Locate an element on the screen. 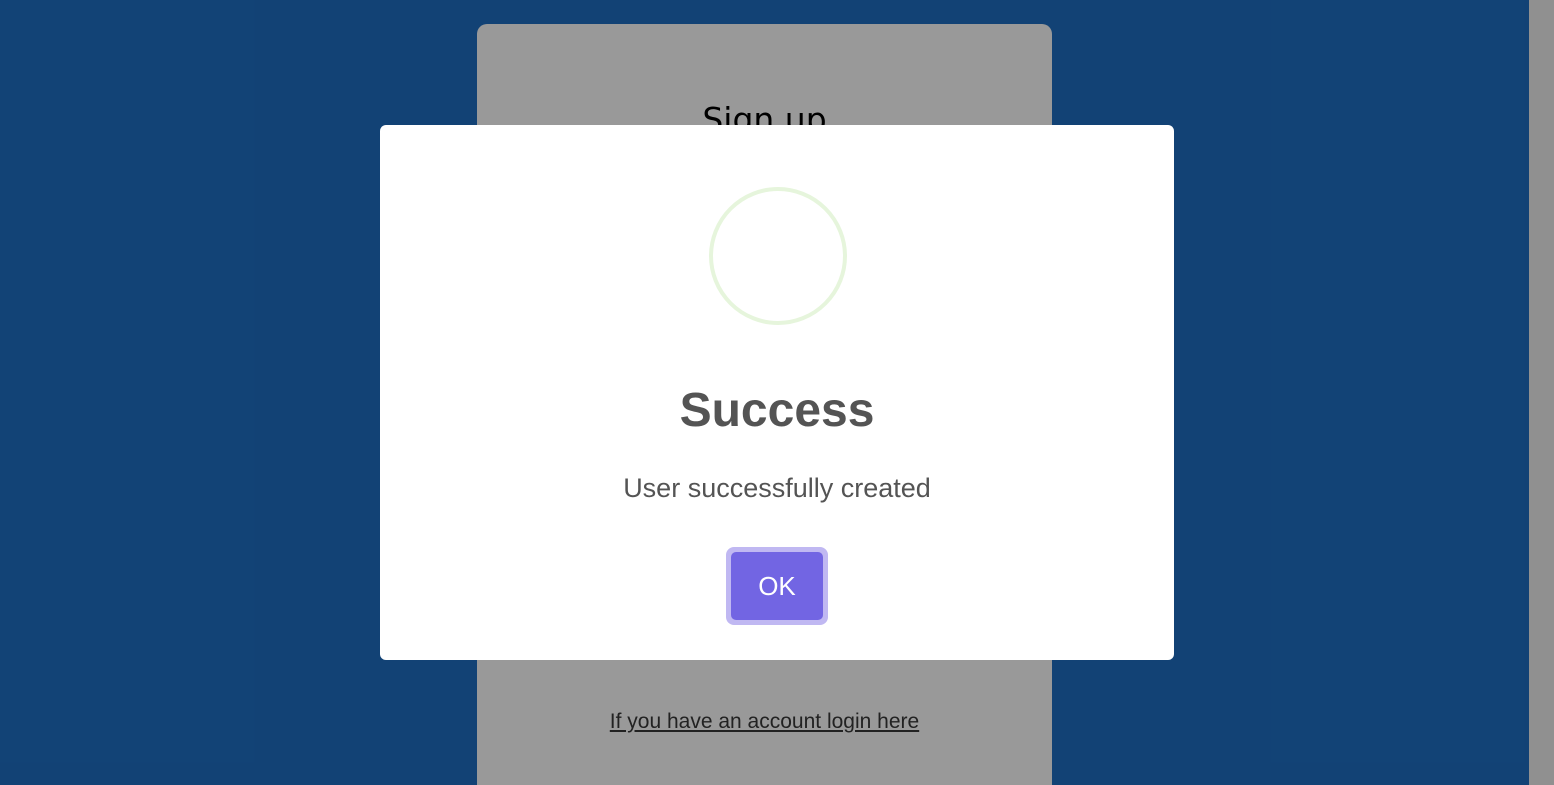  ok-button: OK is located at coordinates (777, 586).